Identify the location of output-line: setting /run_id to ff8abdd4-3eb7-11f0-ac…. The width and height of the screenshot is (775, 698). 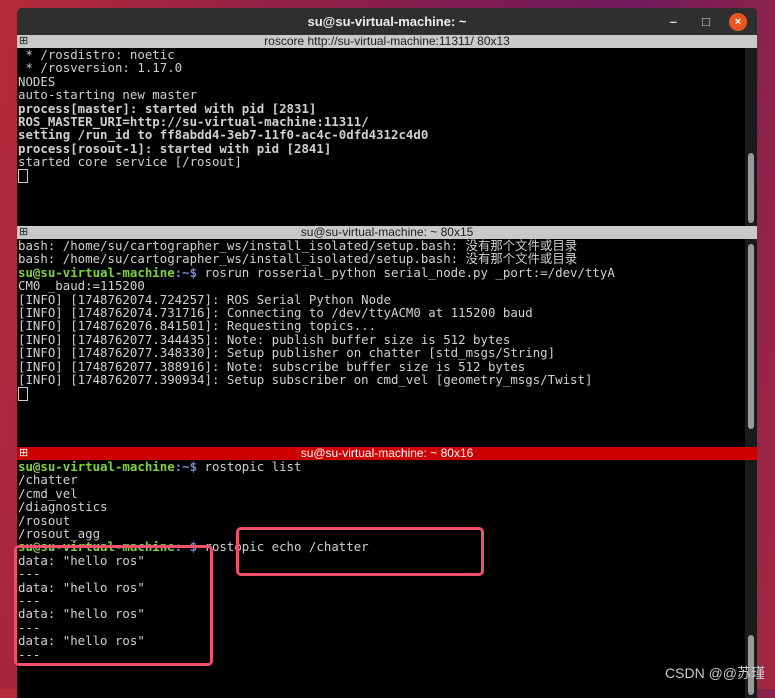
(223, 135).